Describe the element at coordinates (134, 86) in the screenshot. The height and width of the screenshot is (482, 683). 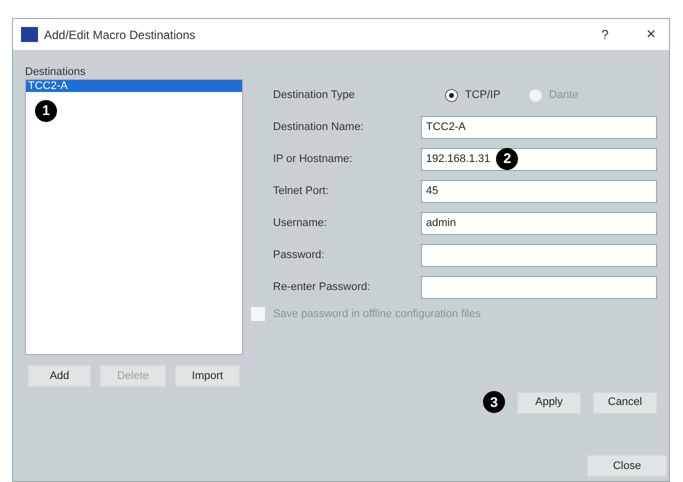
I see `list-item: TCC2-A` at that location.